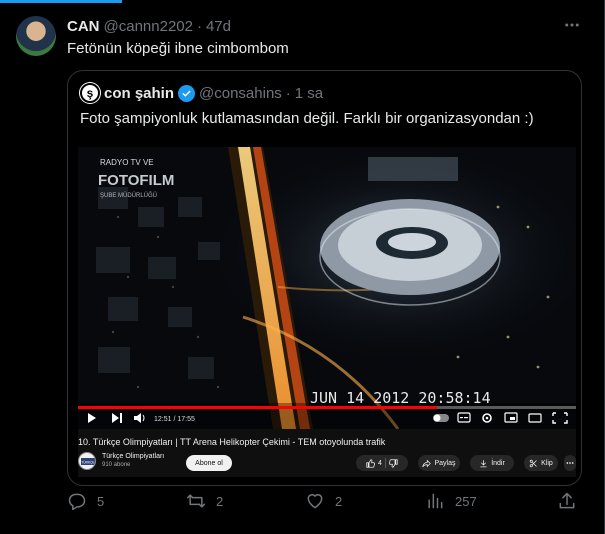  I want to click on tweet-timestamp: 47d, so click(218, 26).